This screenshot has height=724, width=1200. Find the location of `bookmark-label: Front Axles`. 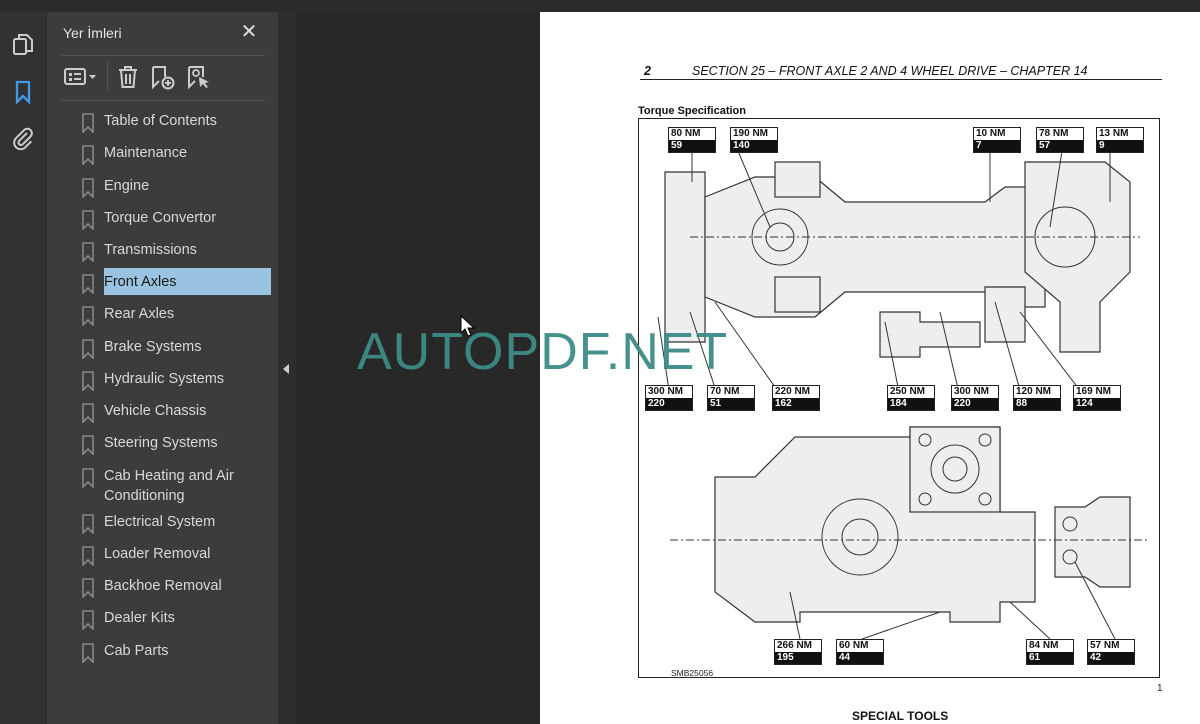

bookmark-label: Front Axles is located at coordinates (187, 281).